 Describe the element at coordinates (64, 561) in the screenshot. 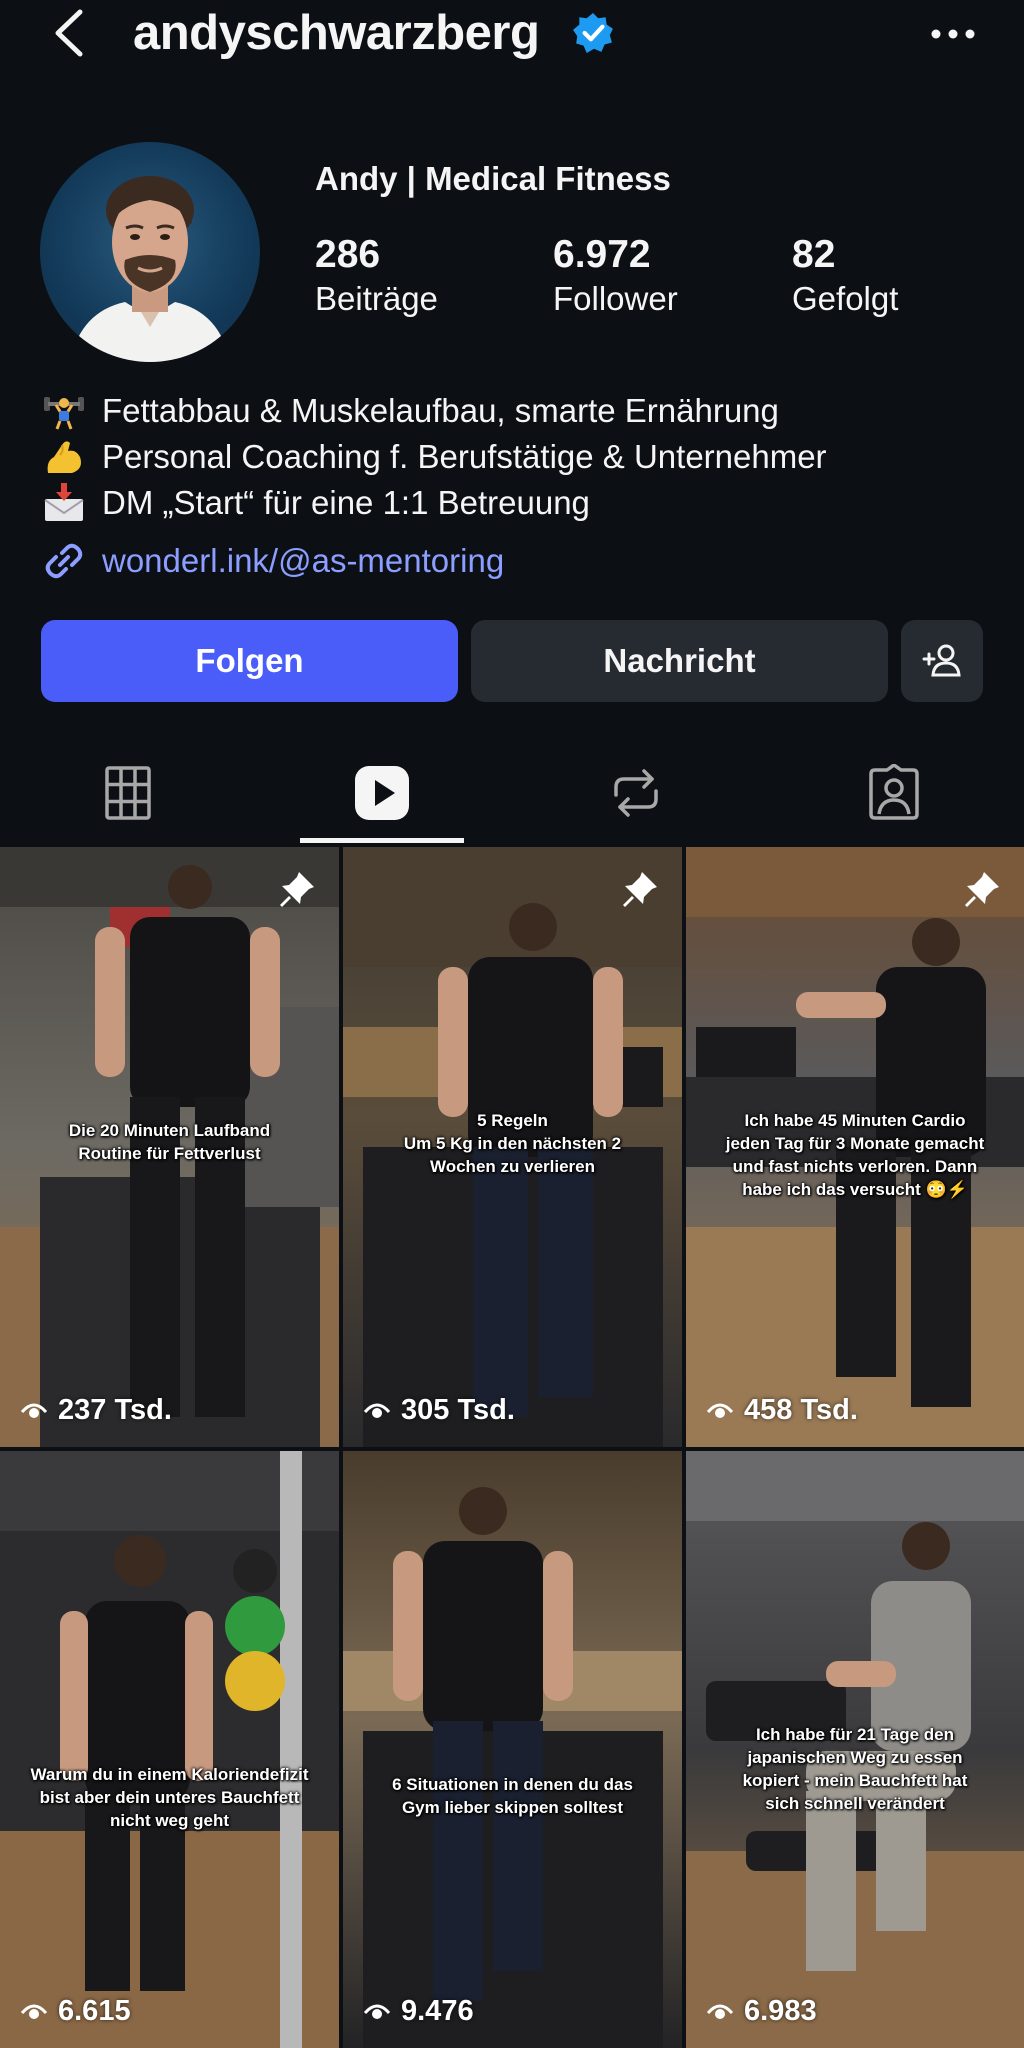

I see `link-icon` at that location.